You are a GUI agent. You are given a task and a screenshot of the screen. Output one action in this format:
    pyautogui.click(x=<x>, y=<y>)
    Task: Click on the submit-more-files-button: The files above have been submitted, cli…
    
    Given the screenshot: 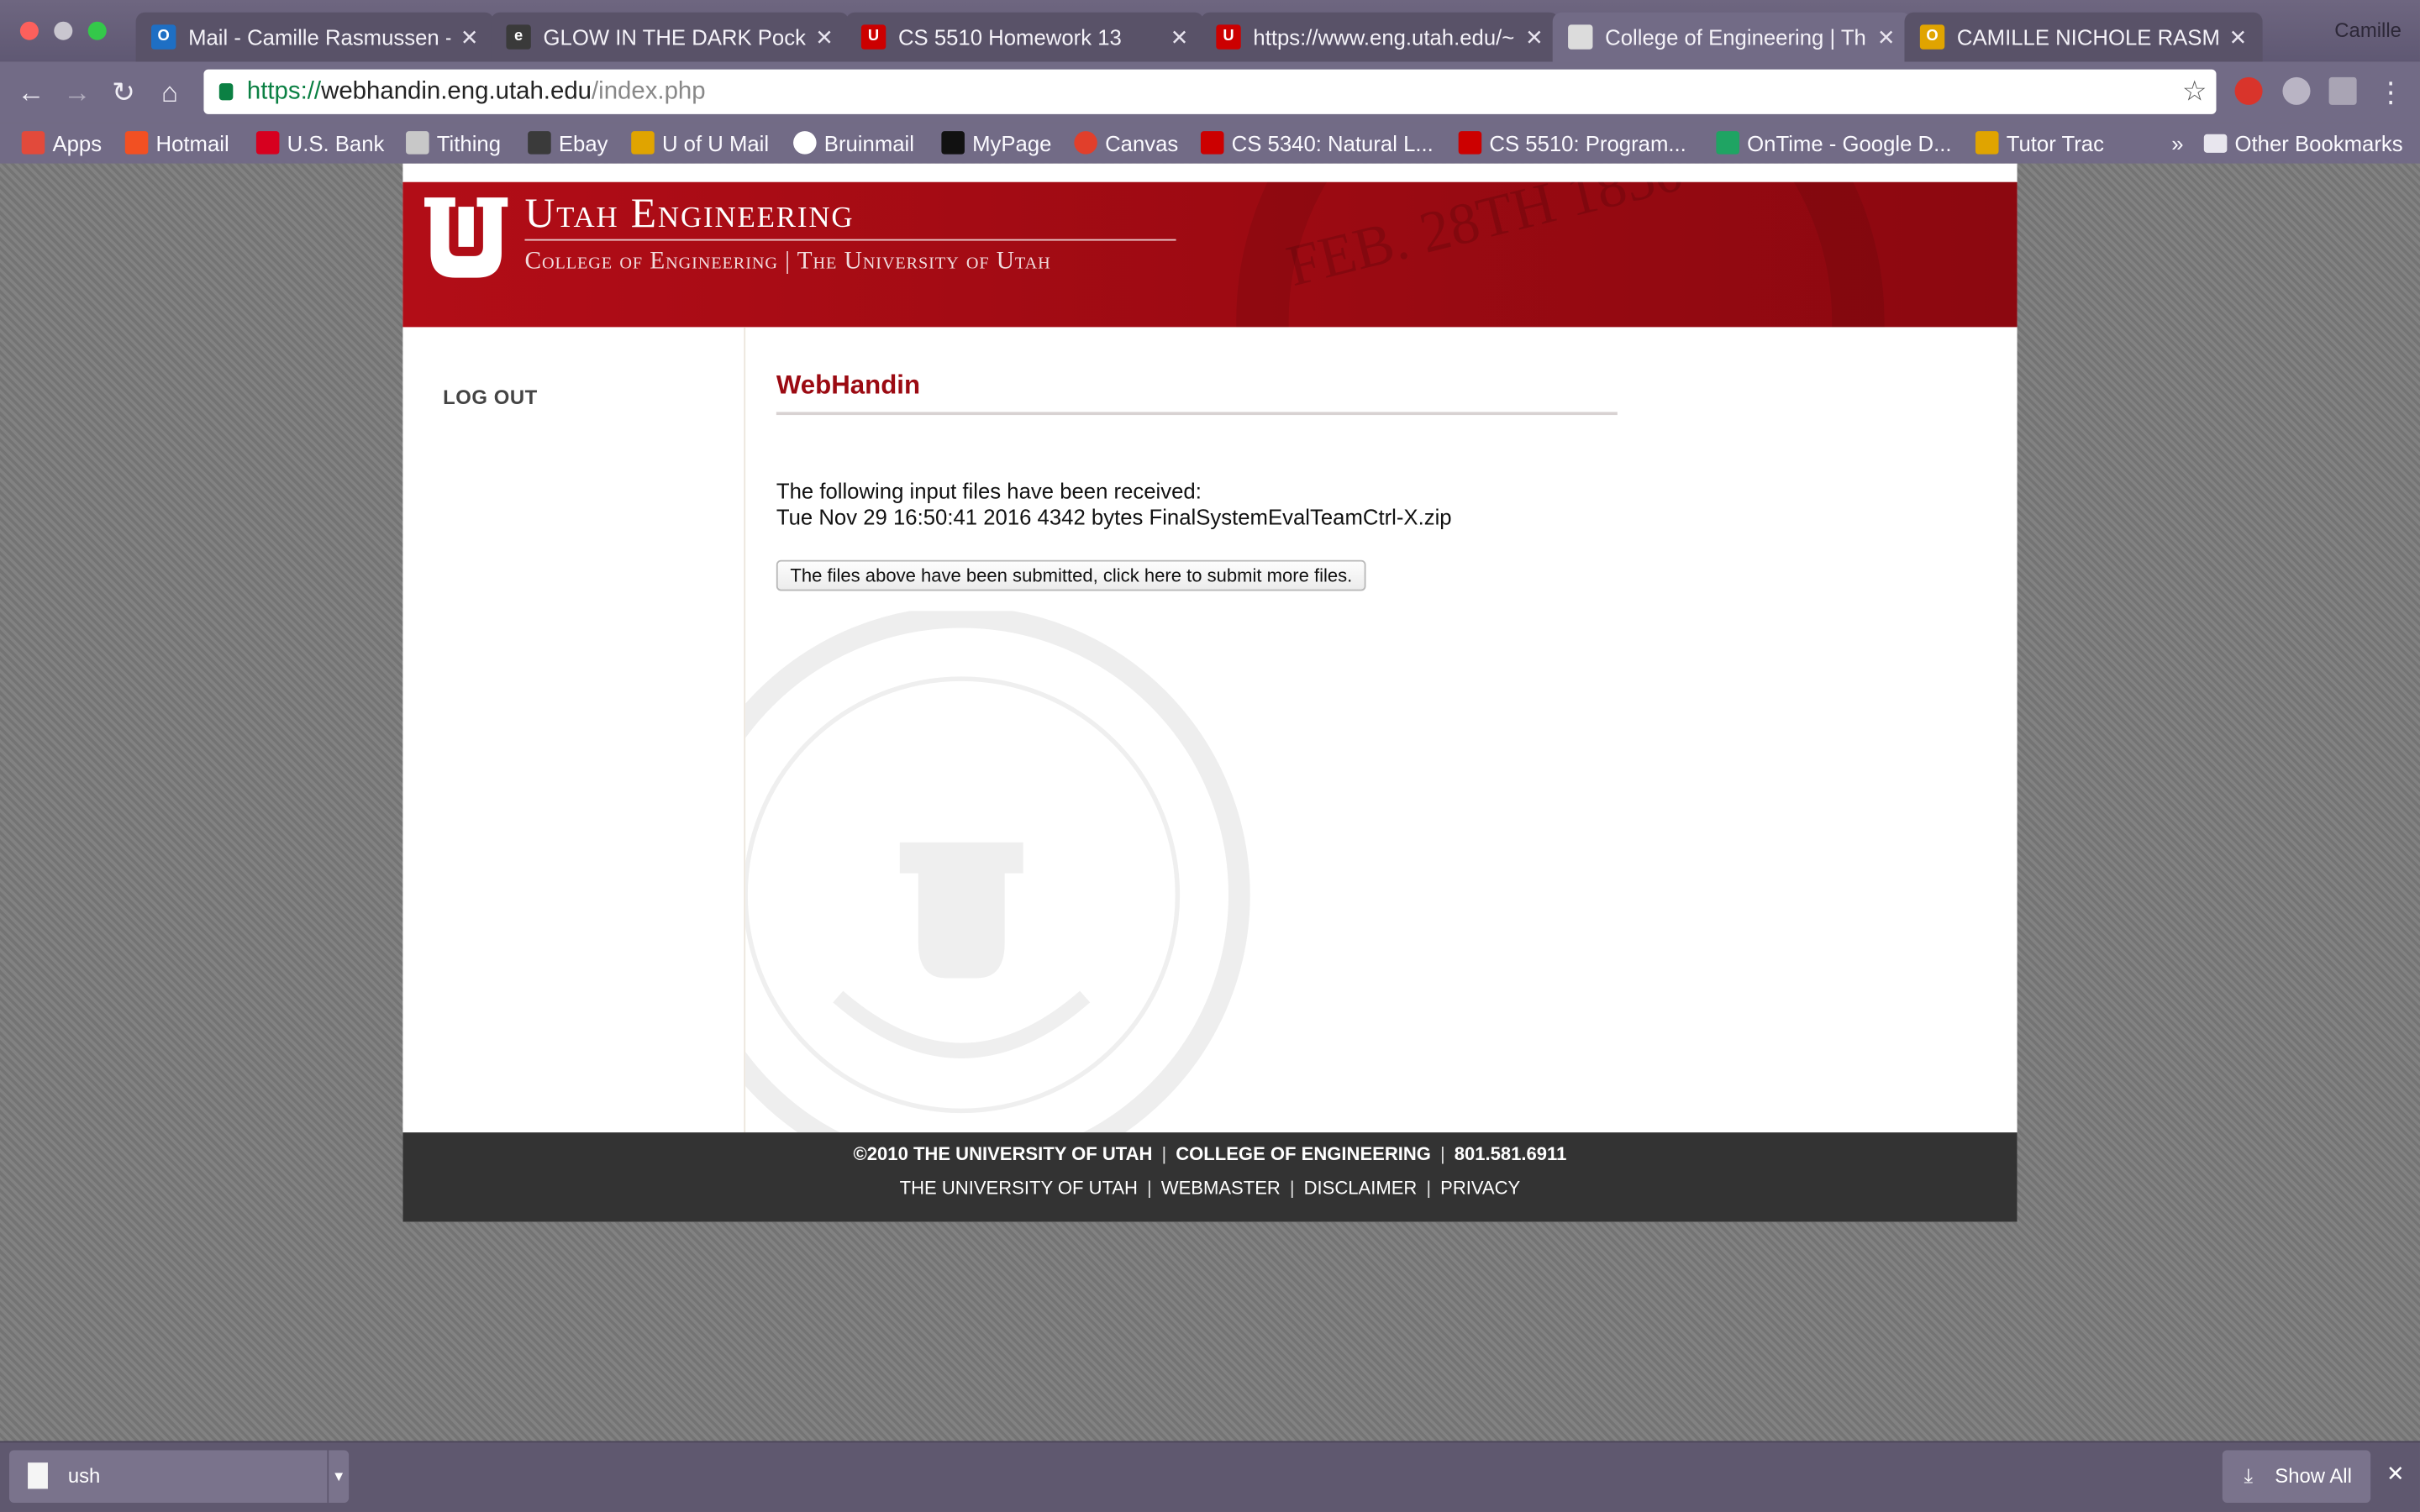 What is the action you would take?
    pyautogui.click(x=1071, y=575)
    